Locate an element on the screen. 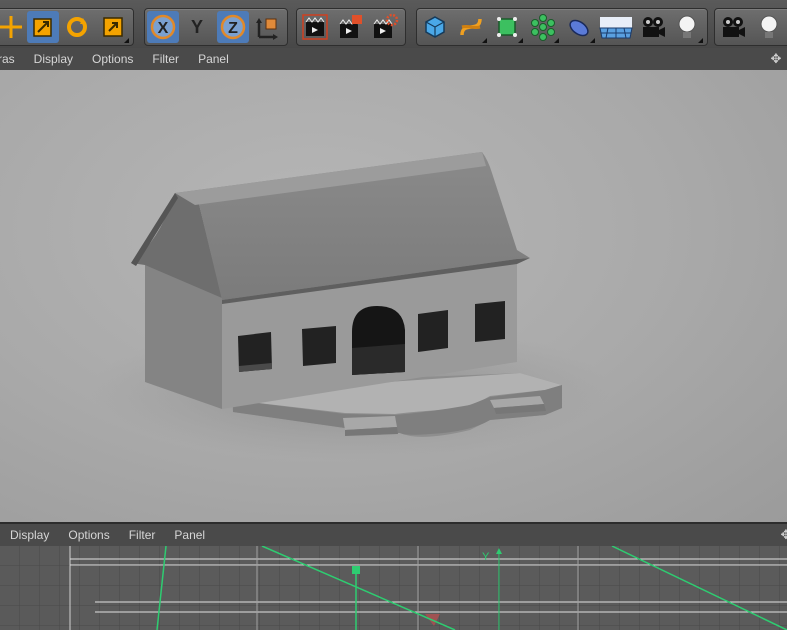  cloner-button is located at coordinates (543, 27).